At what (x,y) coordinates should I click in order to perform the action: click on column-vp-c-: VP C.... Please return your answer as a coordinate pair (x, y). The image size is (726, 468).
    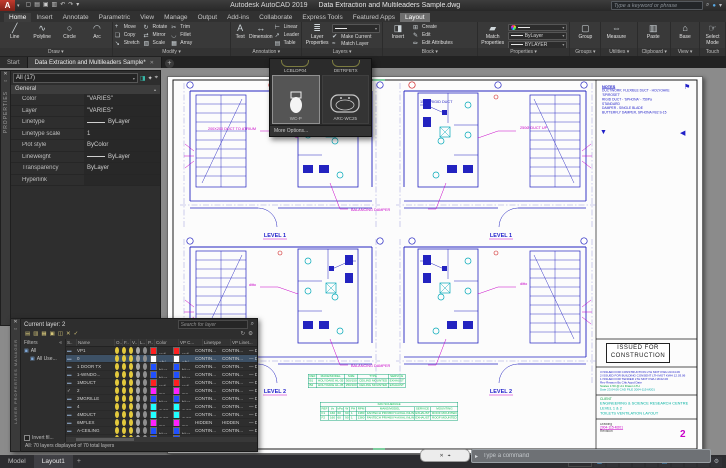
    Looking at the image, I should click on (191, 342).